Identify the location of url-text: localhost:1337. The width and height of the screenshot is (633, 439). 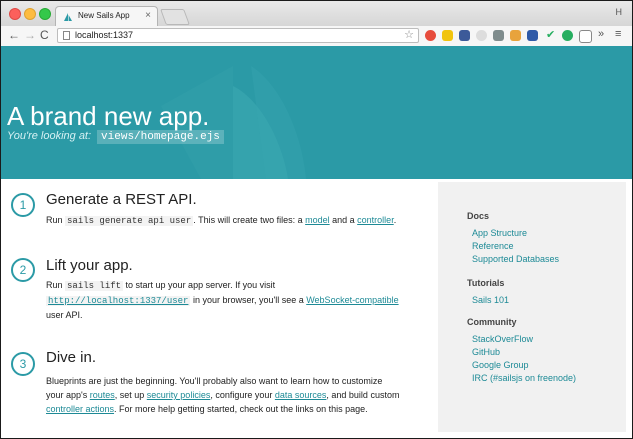
(104, 35).